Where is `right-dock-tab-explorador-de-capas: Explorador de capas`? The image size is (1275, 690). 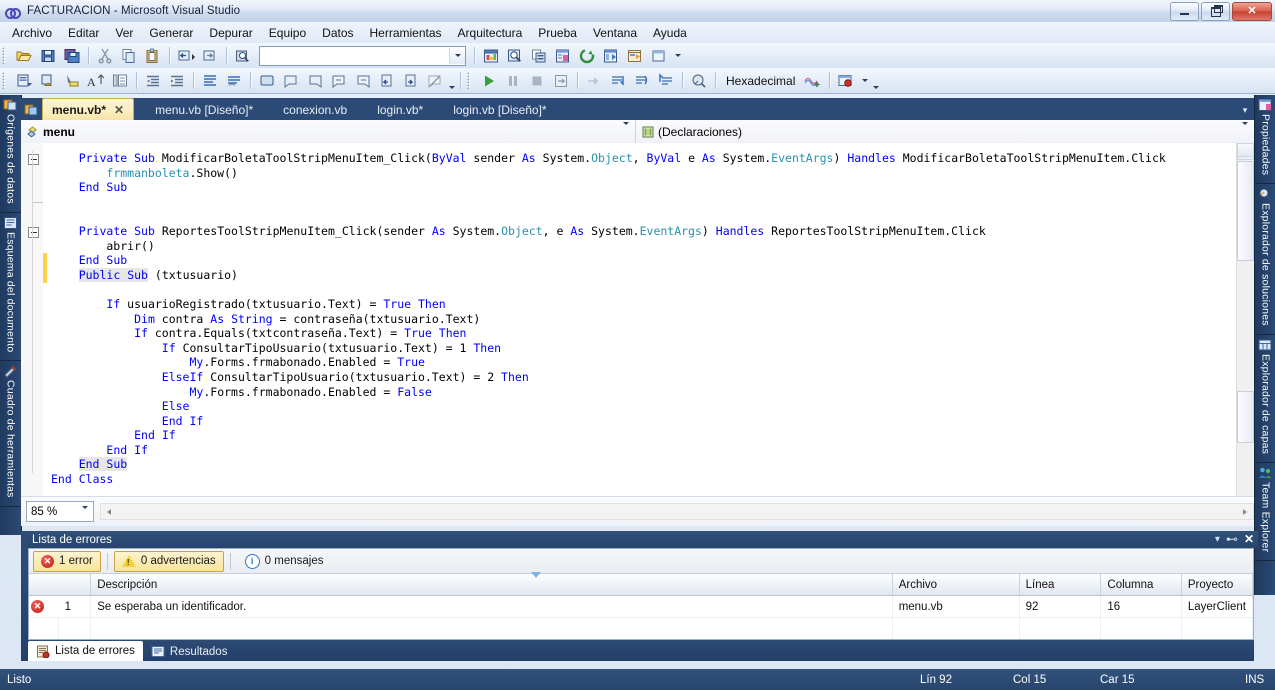 right-dock-tab-explorador-de-capas: Explorador de capas is located at coordinates (1265, 399).